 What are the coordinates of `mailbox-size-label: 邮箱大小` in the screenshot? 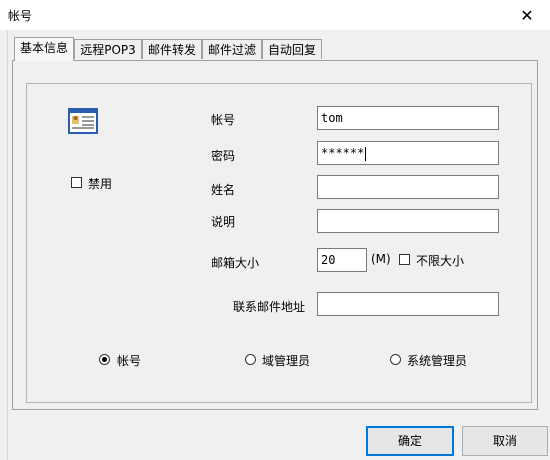 It's located at (235, 263).